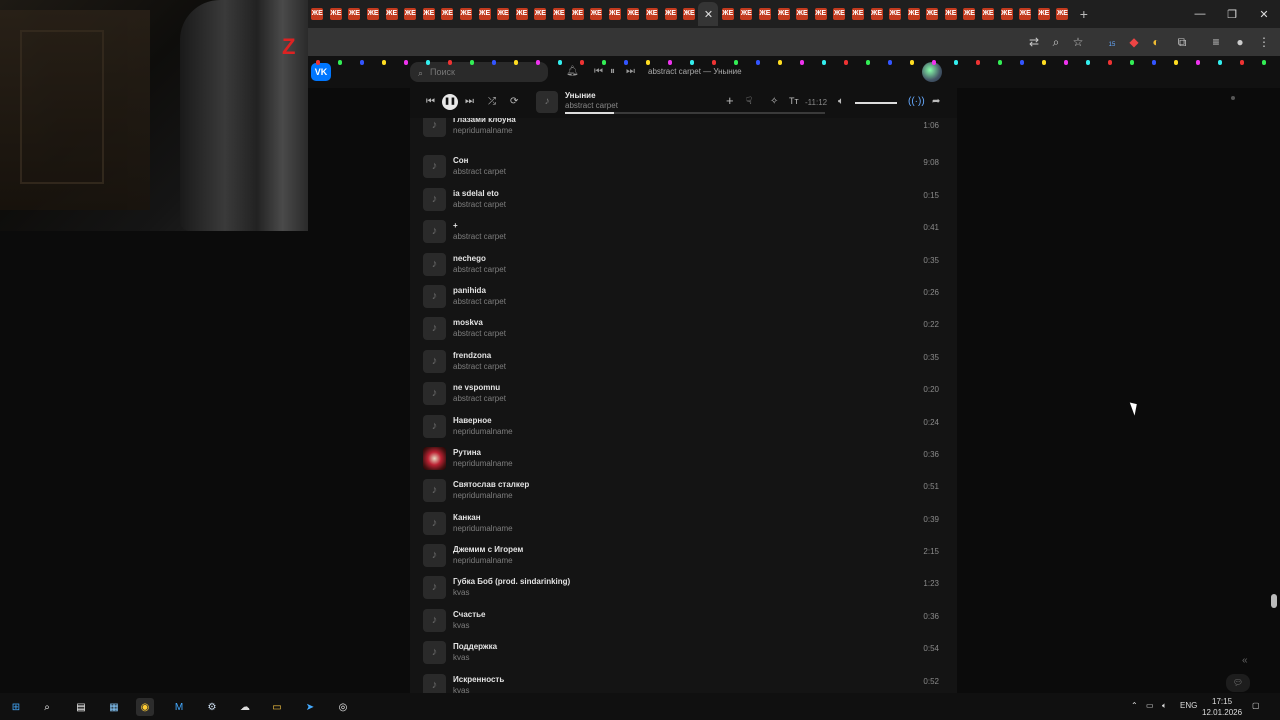  I want to click on track-row: ♪ Счастье kvas 0:36, so click(683, 620).